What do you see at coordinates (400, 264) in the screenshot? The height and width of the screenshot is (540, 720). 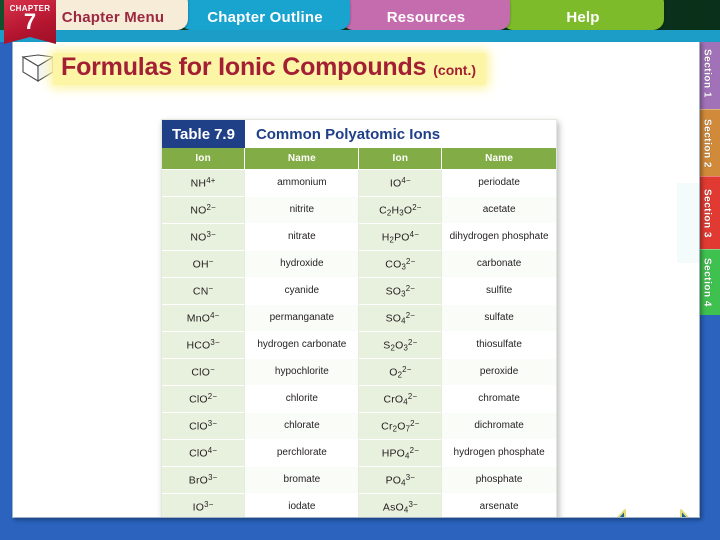 I see `cell-ion-right: CO32−` at bounding box center [400, 264].